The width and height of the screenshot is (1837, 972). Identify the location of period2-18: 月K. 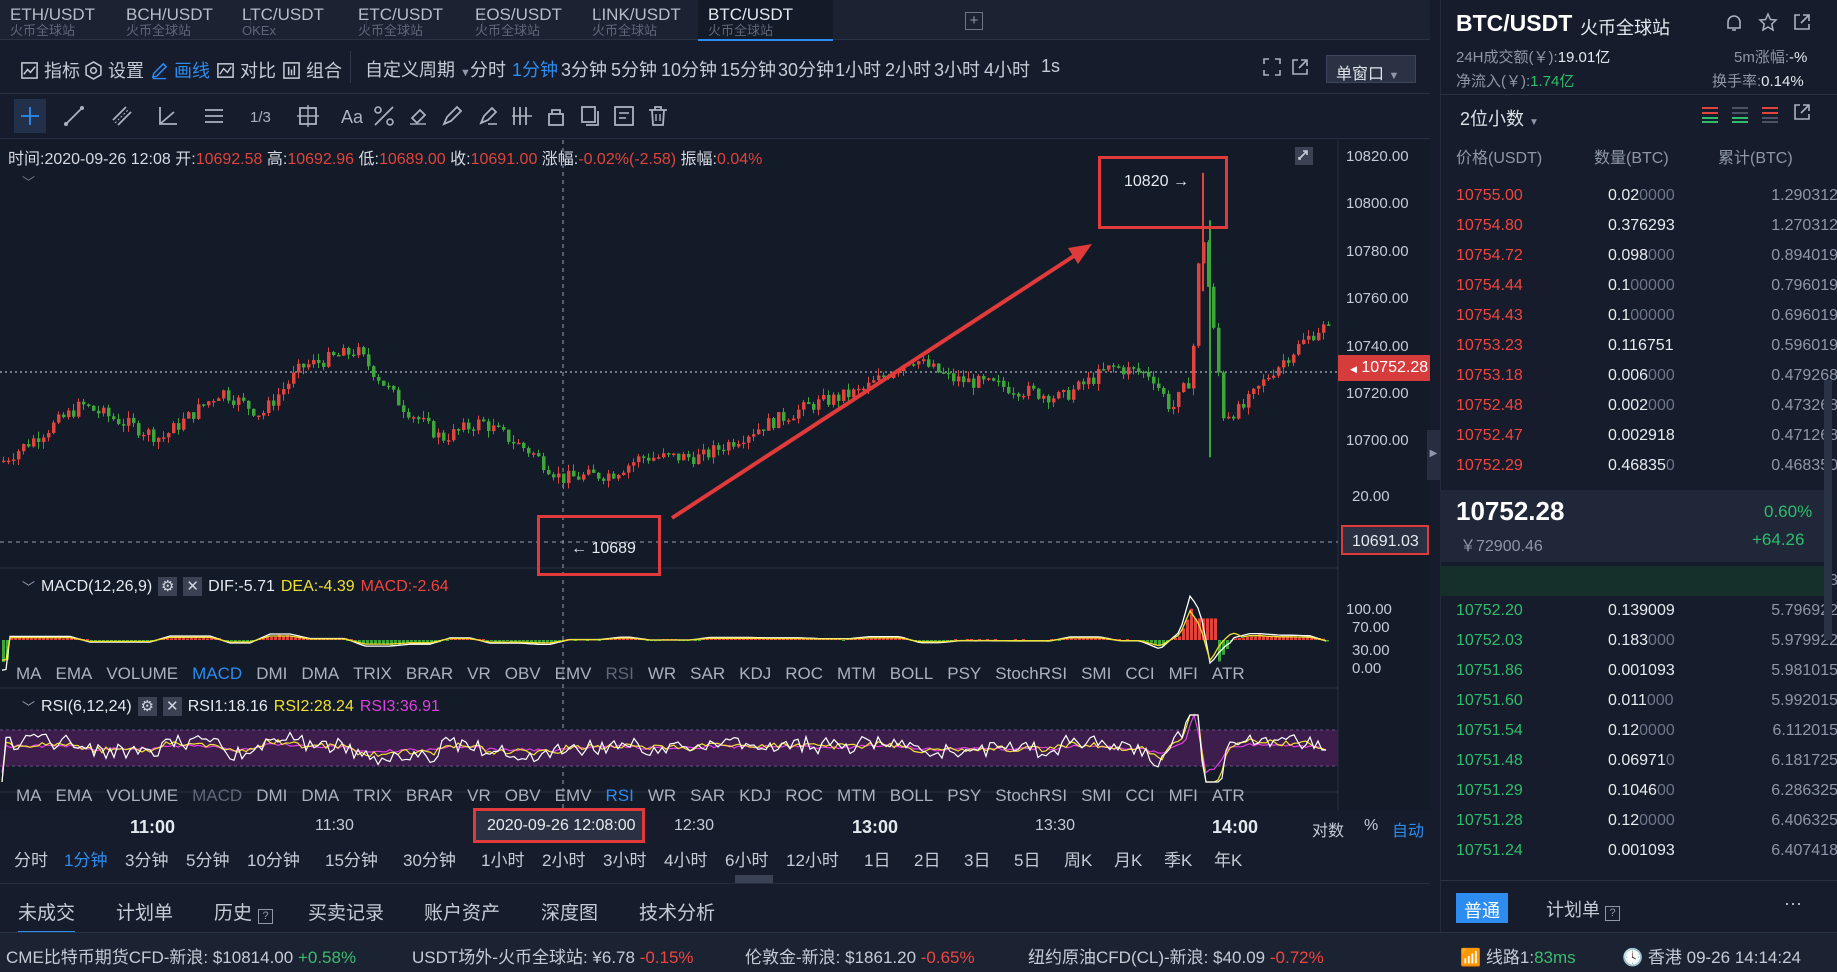
(1128, 858).